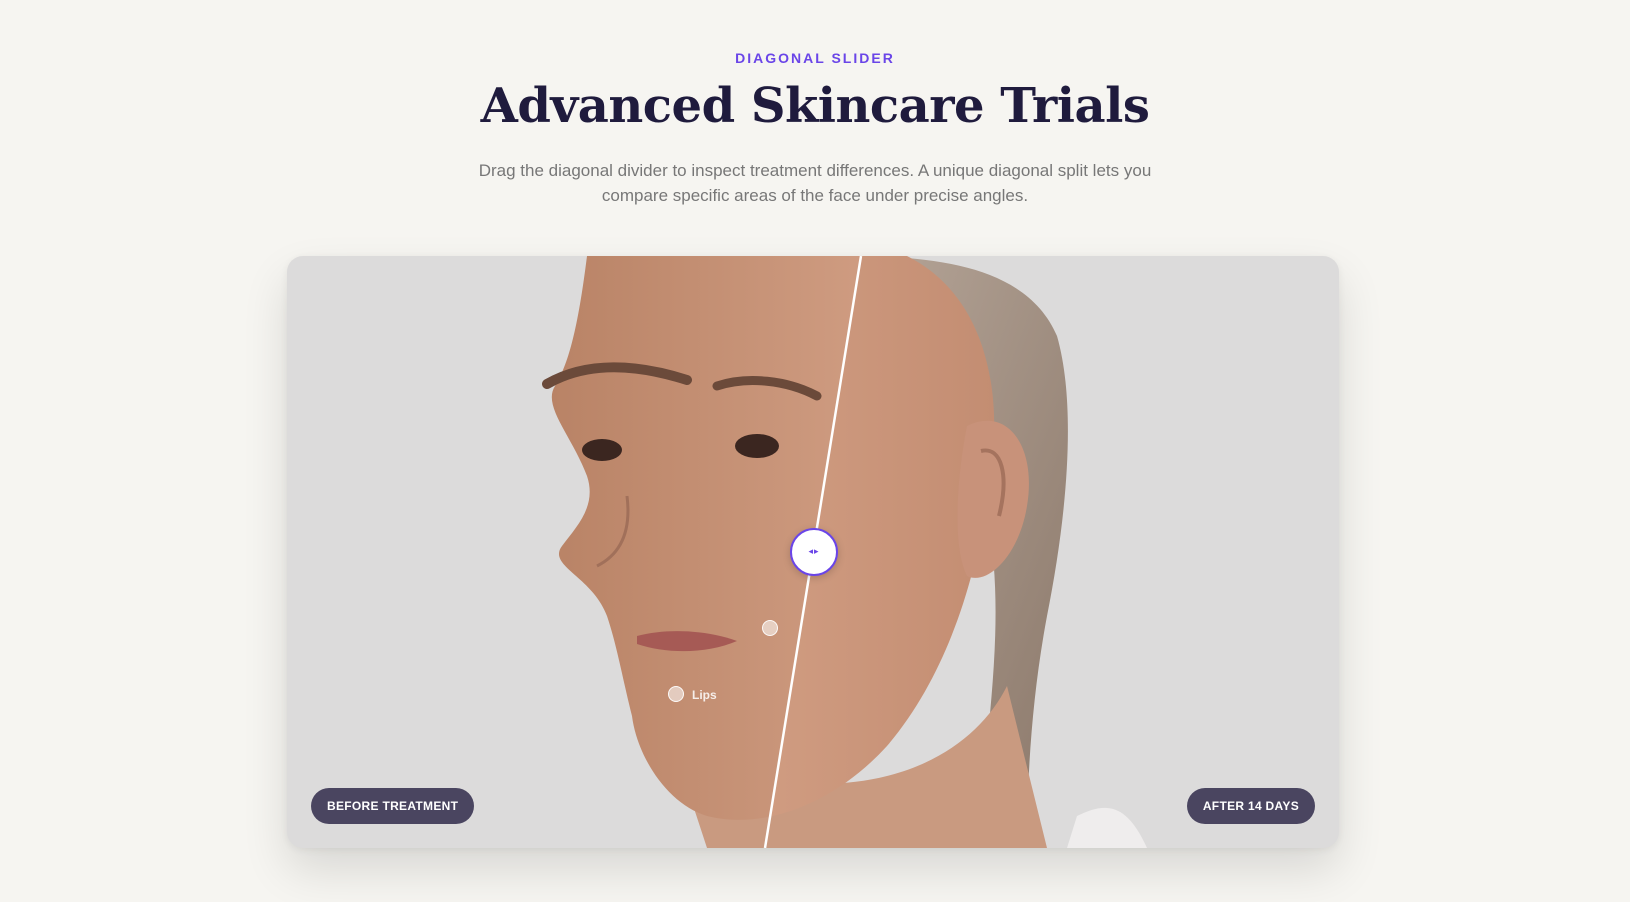 This screenshot has height=902, width=1630. Describe the element at coordinates (815, 106) in the screenshot. I see `page-title: Advanced Skincare Trials` at that location.